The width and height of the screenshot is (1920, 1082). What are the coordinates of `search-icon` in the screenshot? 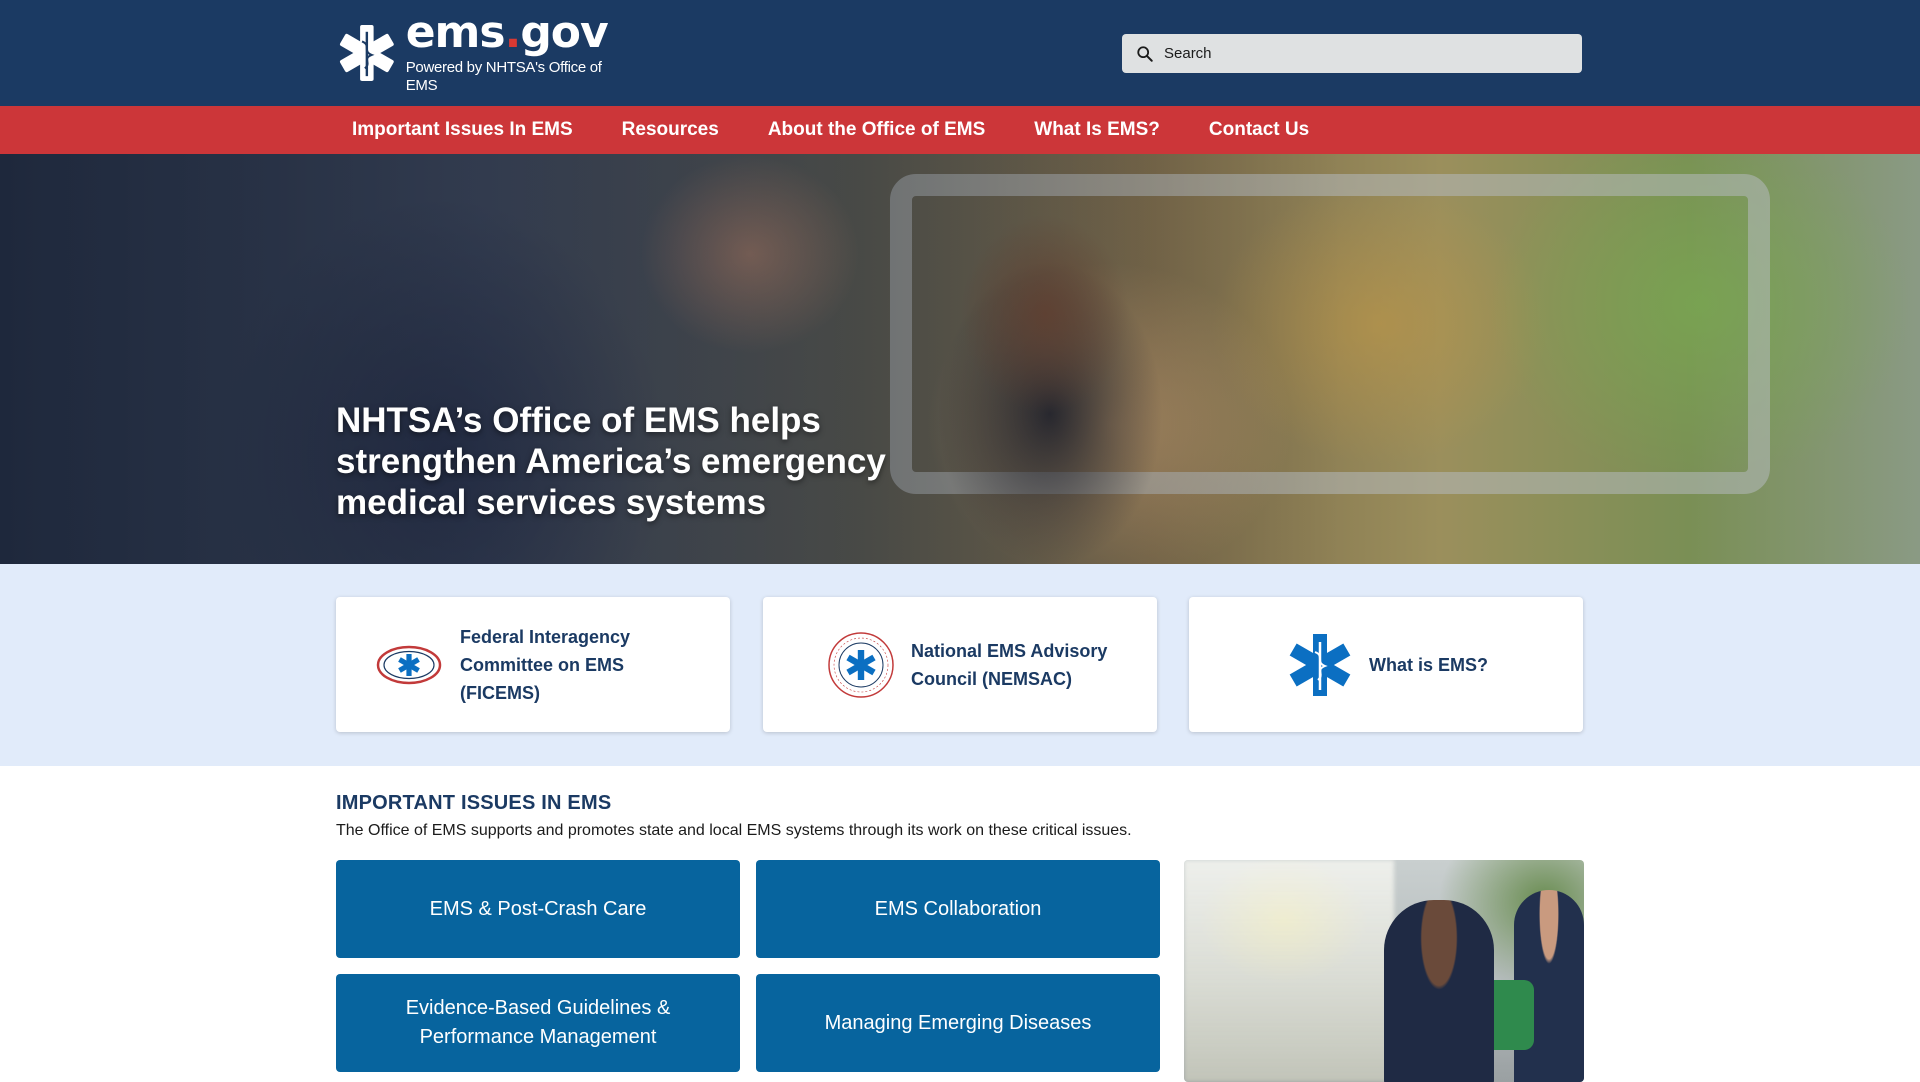 It's located at (1145, 53).